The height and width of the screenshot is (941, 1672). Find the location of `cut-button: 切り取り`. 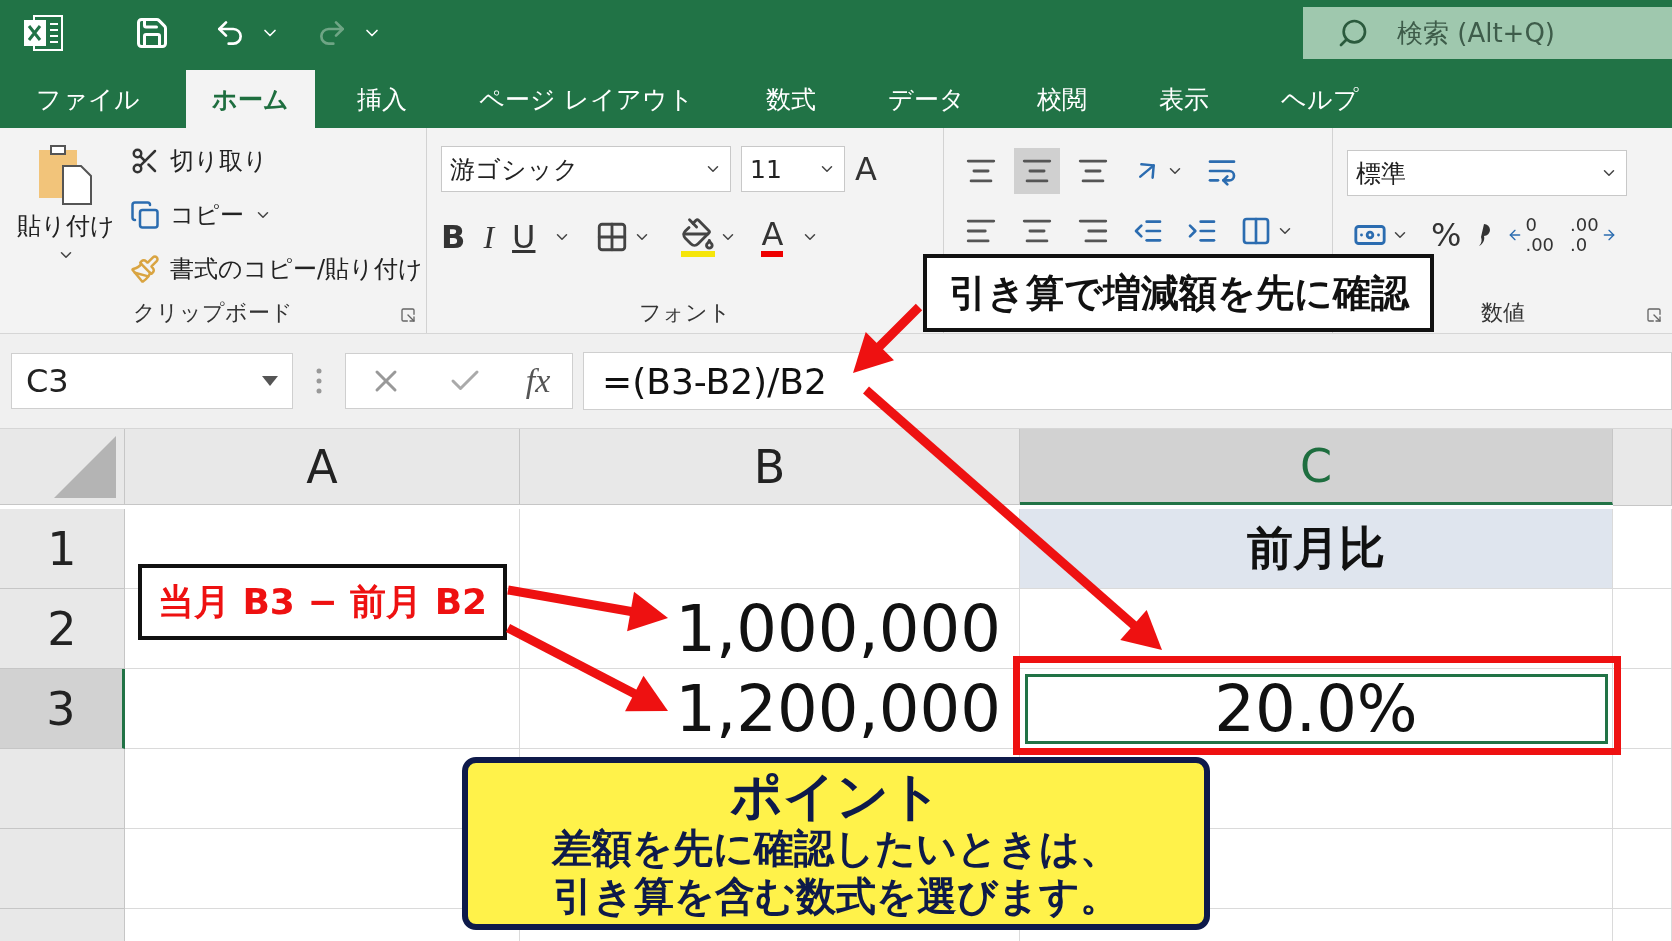

cut-button: 切り取り is located at coordinates (277, 161).